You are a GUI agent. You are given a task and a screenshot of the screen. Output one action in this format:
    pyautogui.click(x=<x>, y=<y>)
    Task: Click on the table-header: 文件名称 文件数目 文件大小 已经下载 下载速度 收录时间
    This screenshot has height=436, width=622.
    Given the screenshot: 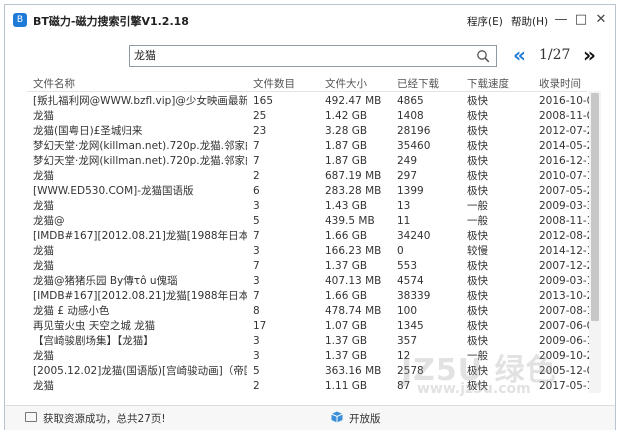 What is the action you would take?
    pyautogui.click(x=307, y=82)
    